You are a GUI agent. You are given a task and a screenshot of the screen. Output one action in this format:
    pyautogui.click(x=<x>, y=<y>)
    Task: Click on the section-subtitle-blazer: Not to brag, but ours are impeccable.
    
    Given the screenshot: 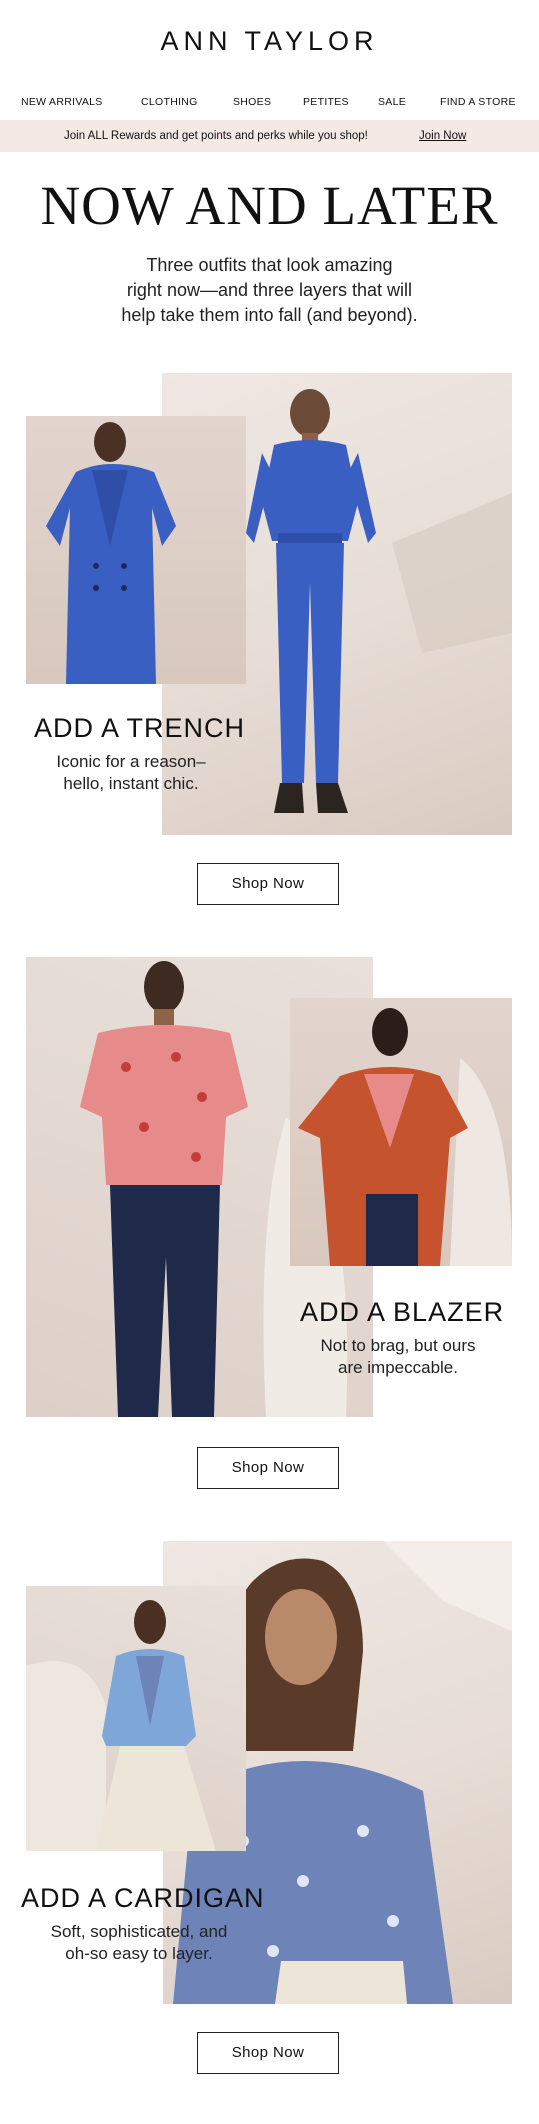 What is the action you would take?
    pyautogui.click(x=398, y=1357)
    